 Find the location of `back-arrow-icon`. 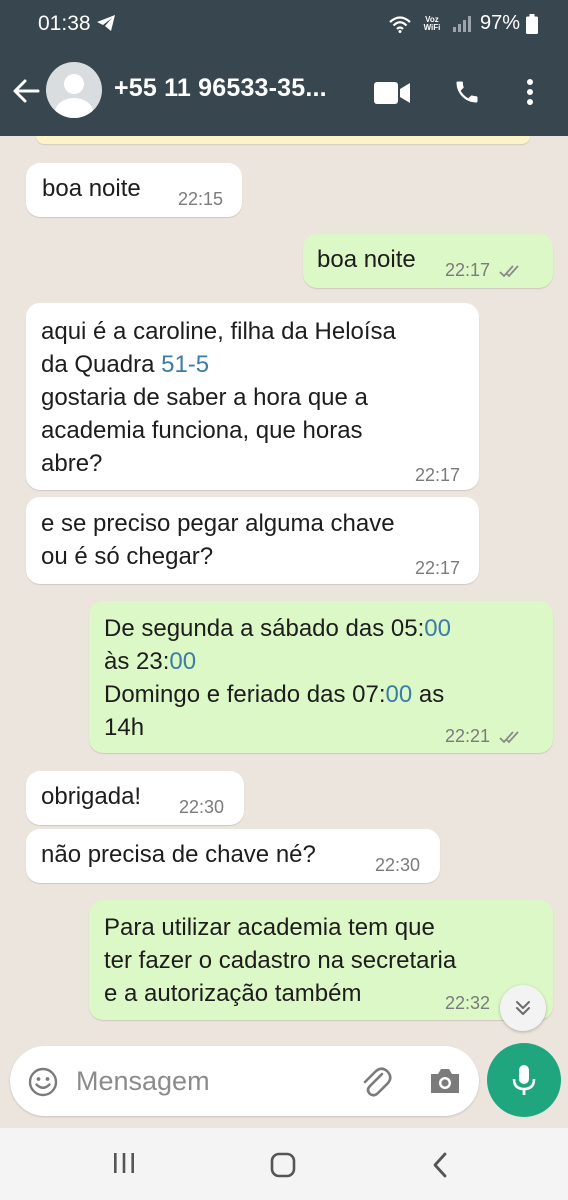

back-arrow-icon is located at coordinates (26, 91).